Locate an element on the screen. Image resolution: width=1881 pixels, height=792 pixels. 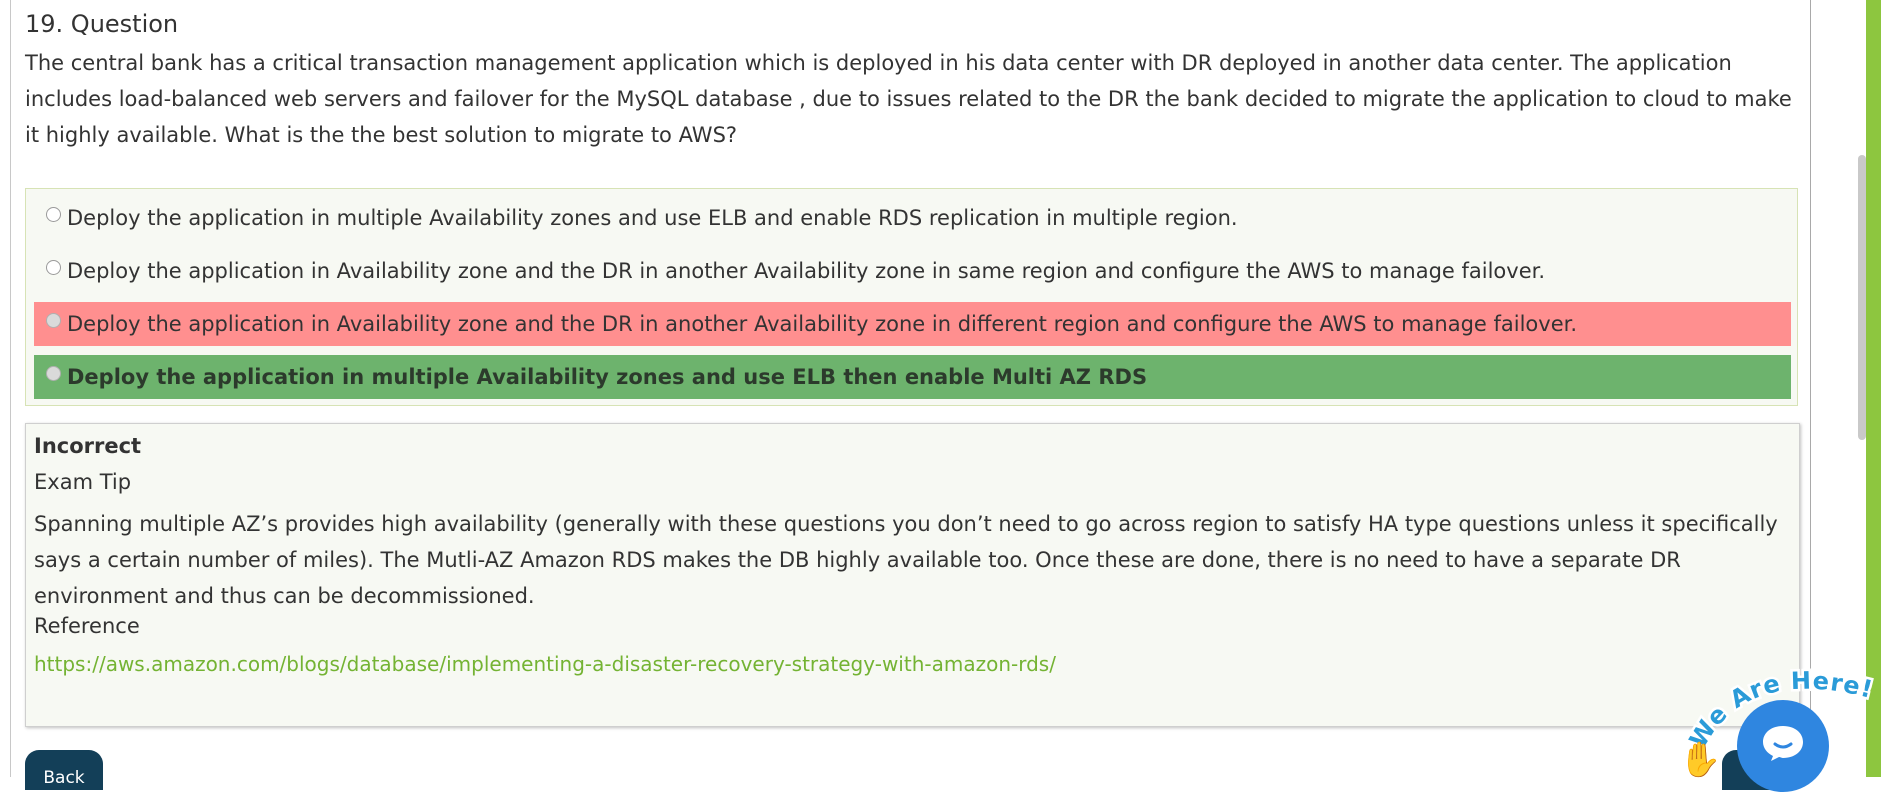
exam-tip-heading: Exam Tip is located at coordinates (83, 482).